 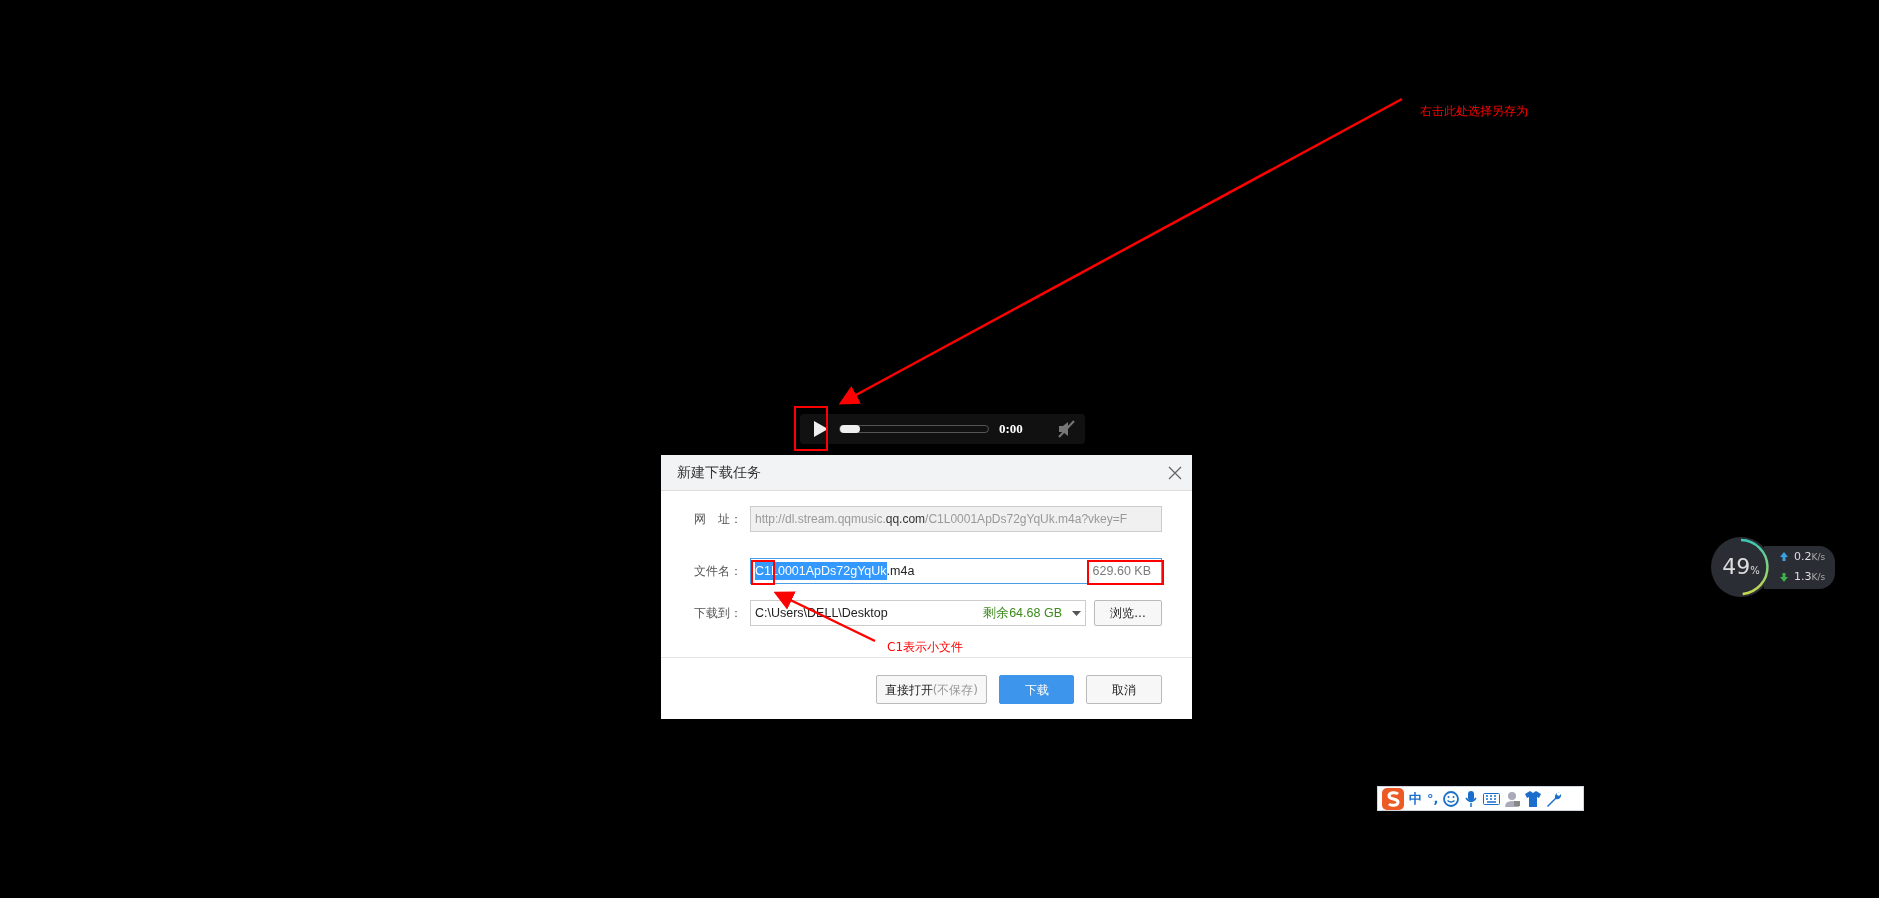 What do you see at coordinates (717, 519) in the screenshot?
I see `field-label: 网 址：` at bounding box center [717, 519].